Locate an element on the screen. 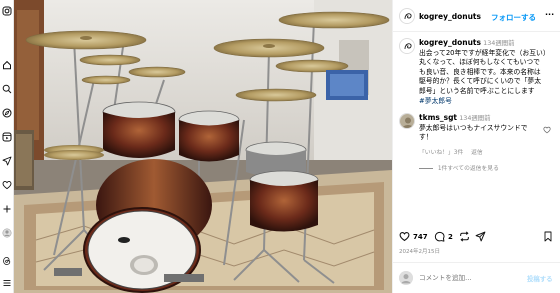 Image resolution: width=560 pixels, height=293 pixels. post-action-bar: 747 2 is located at coordinates (476, 237).